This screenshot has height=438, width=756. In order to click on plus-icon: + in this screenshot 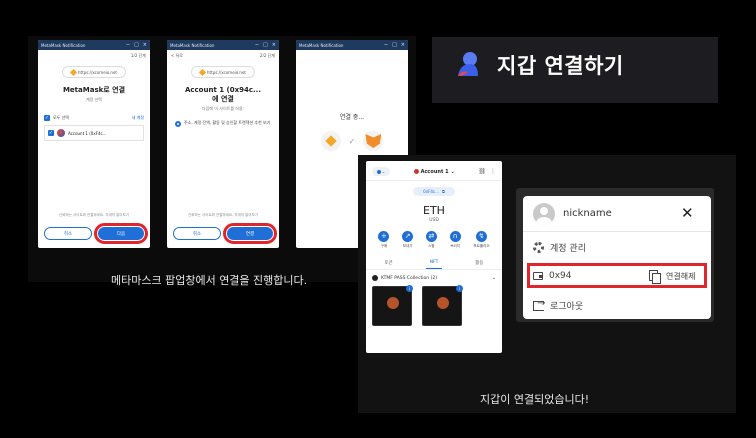, I will do `click(384, 236)`.